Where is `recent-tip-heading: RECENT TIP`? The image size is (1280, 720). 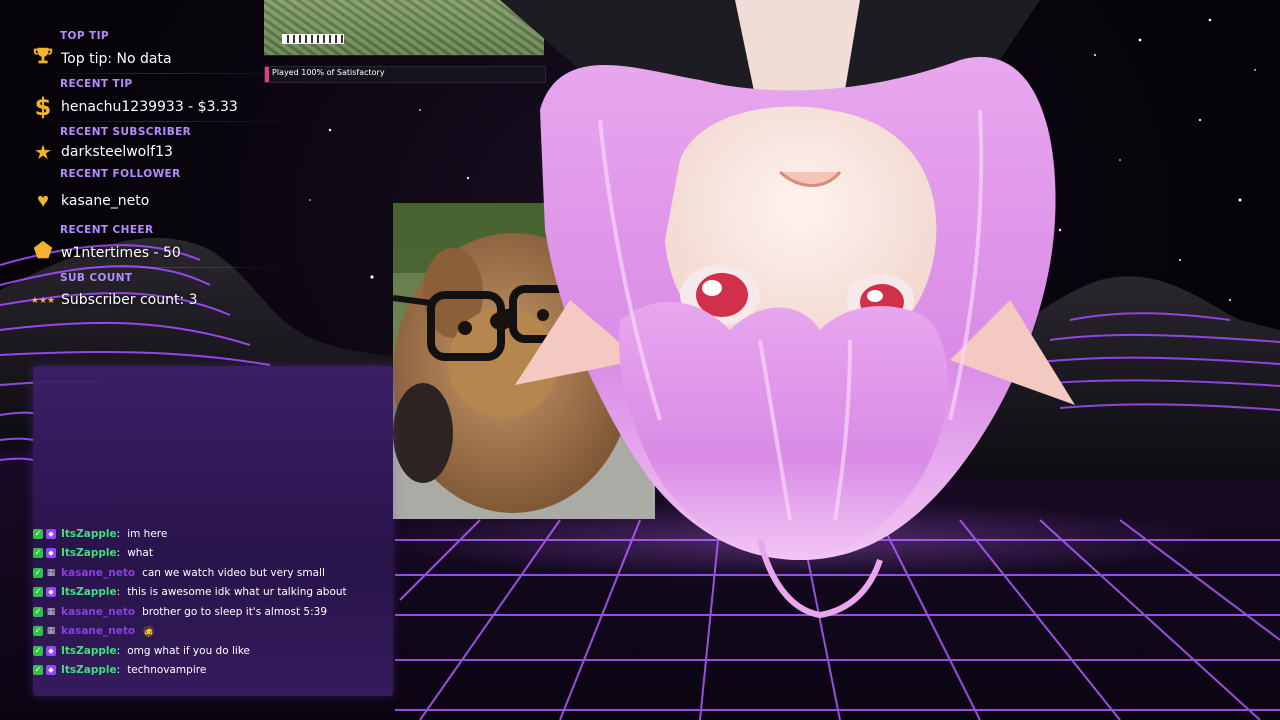
recent-tip-heading: RECENT TIP is located at coordinates (96, 84).